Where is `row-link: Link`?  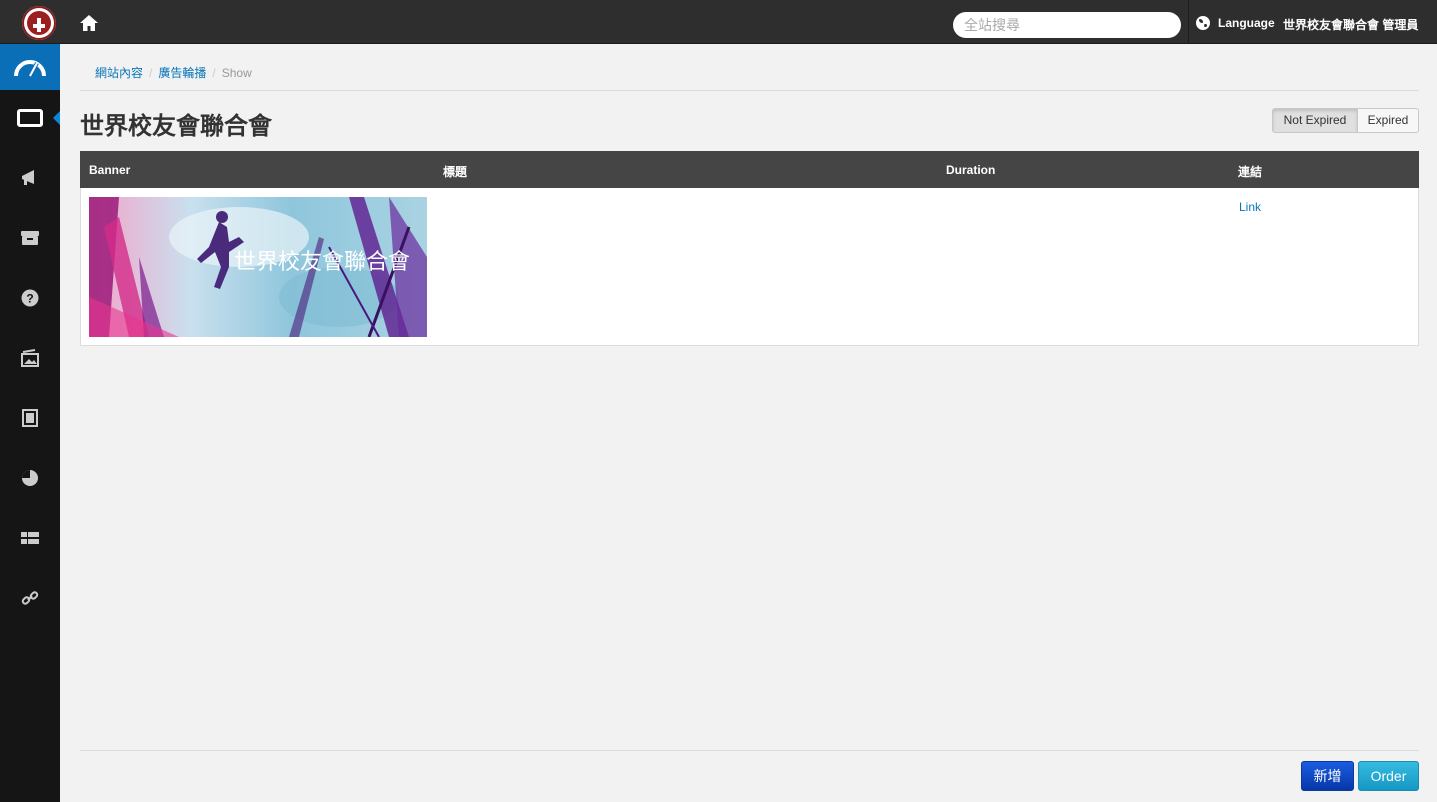 row-link: Link is located at coordinates (1250, 207).